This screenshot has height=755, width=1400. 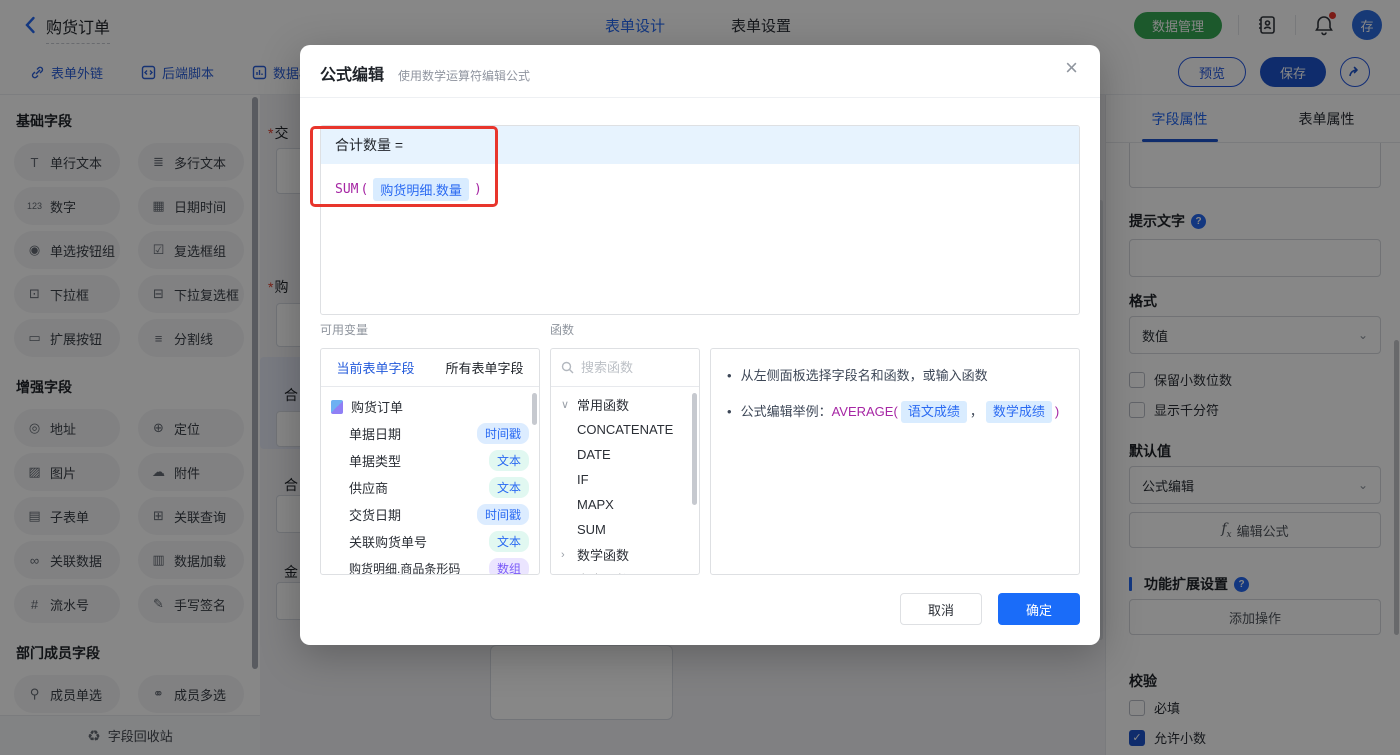 I want to click on tip-line-2: 公式编辑举例： AVERAGE(语文成绩，数学成绩), so click(x=900, y=412).